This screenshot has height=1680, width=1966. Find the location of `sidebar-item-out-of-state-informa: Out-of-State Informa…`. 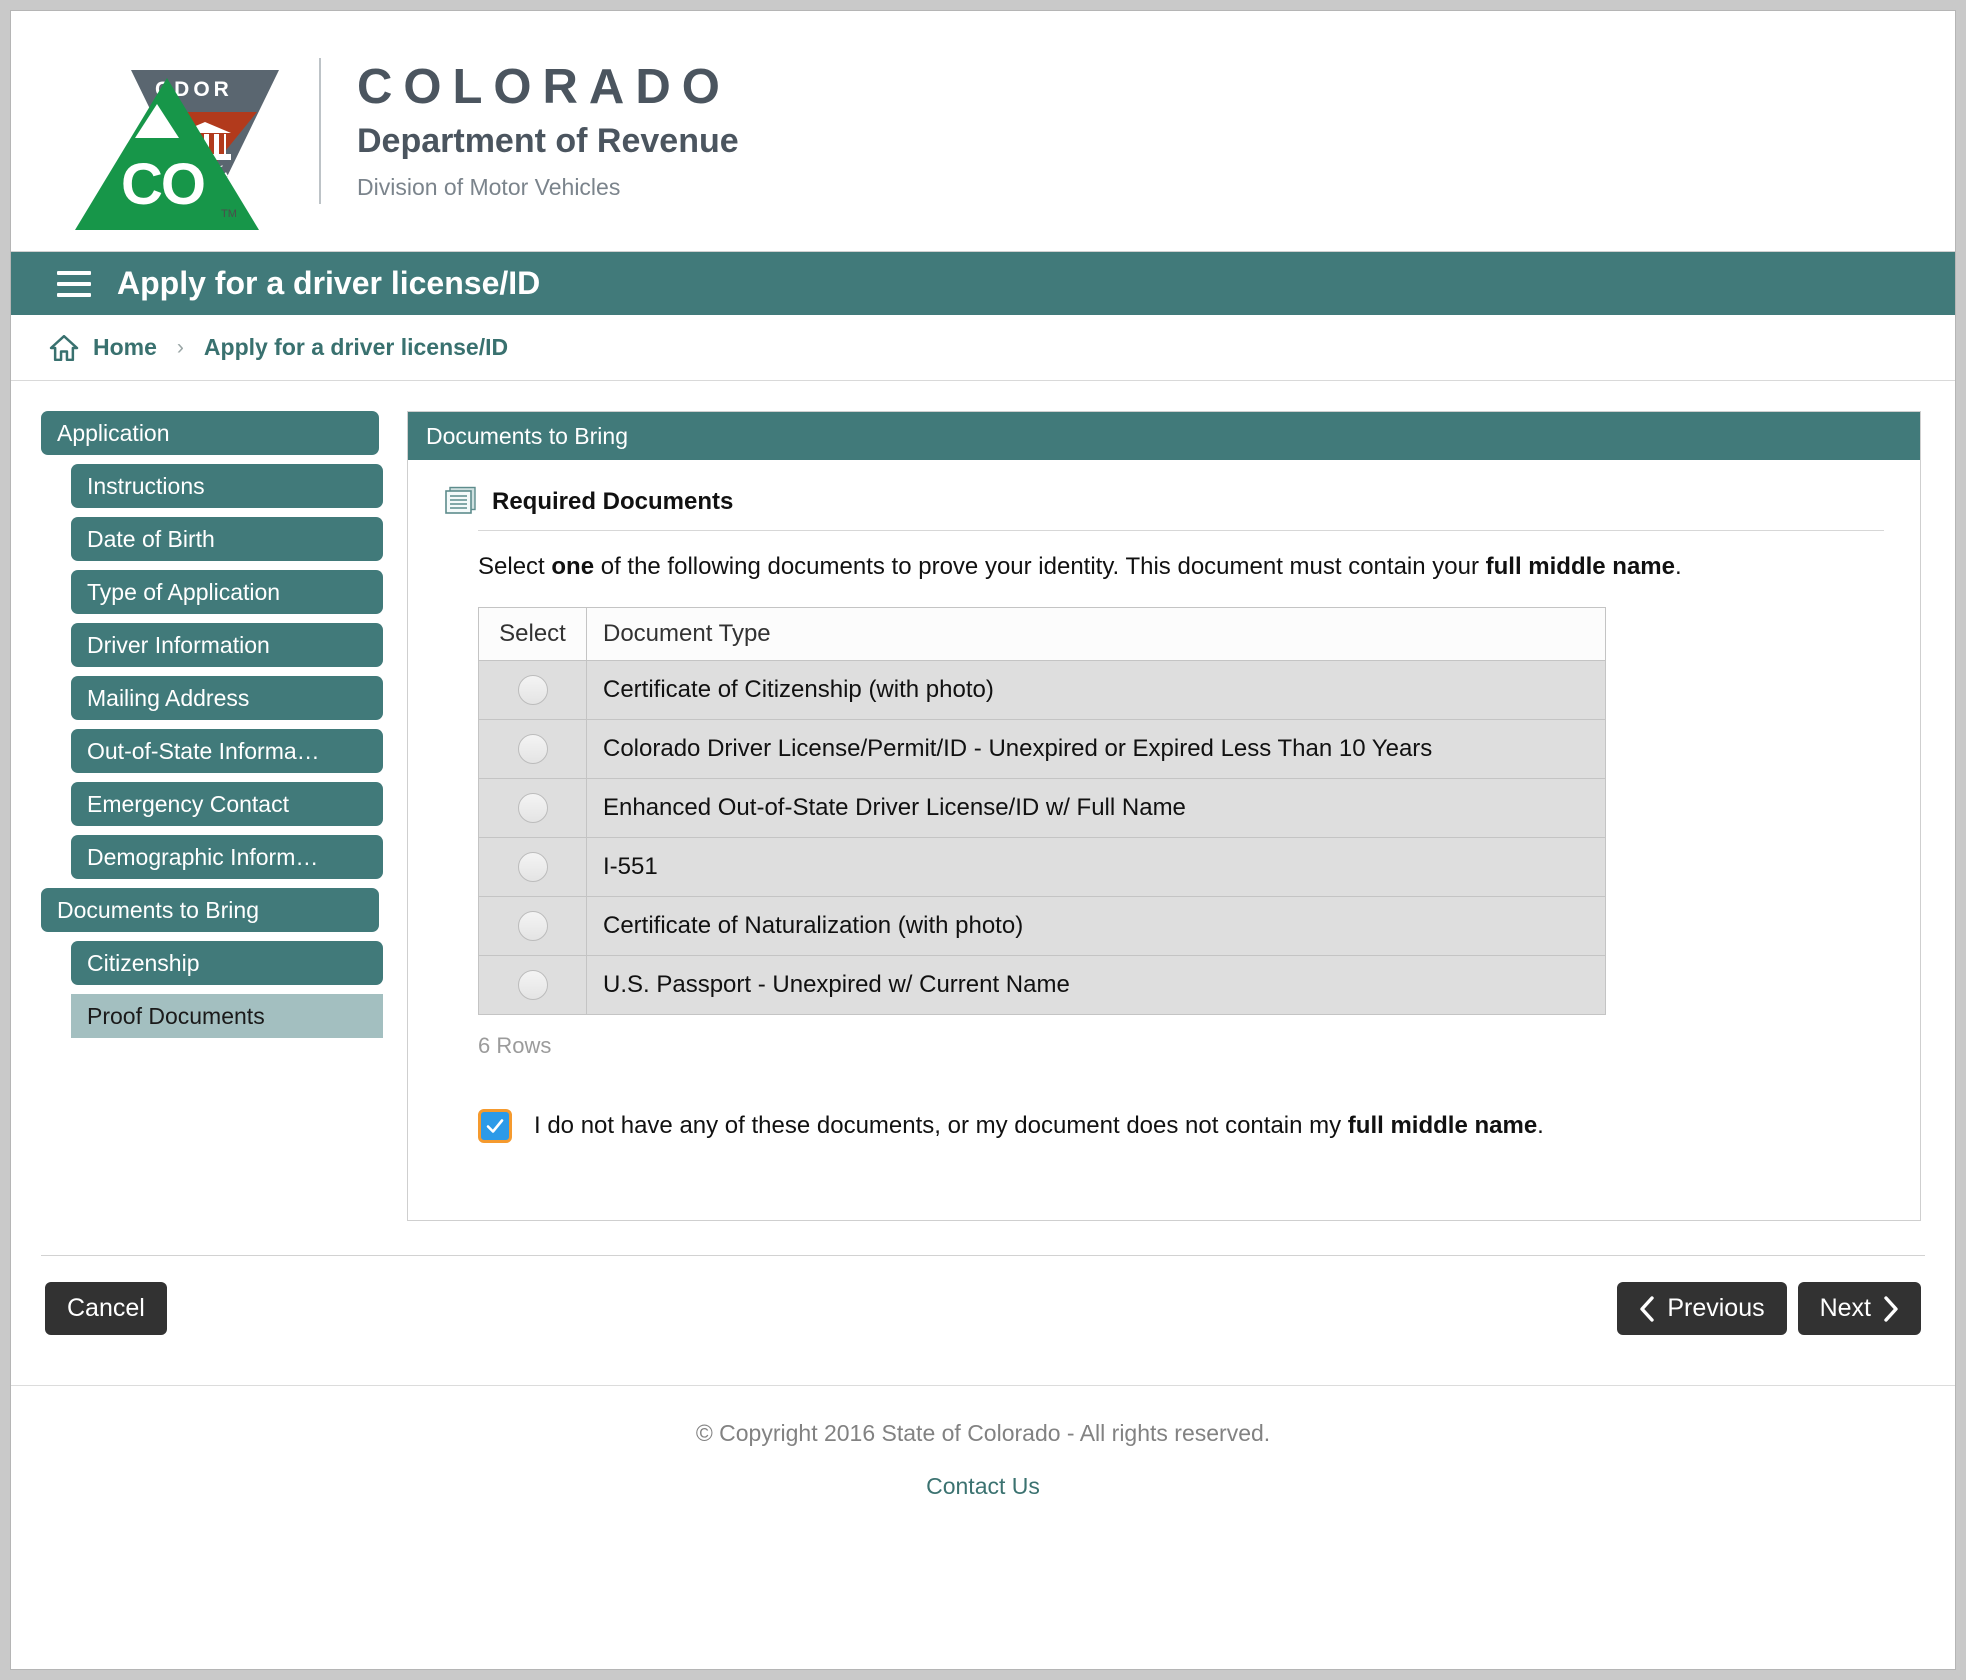

sidebar-item-out-of-state-informa: Out-of-State Informa… is located at coordinates (227, 751).